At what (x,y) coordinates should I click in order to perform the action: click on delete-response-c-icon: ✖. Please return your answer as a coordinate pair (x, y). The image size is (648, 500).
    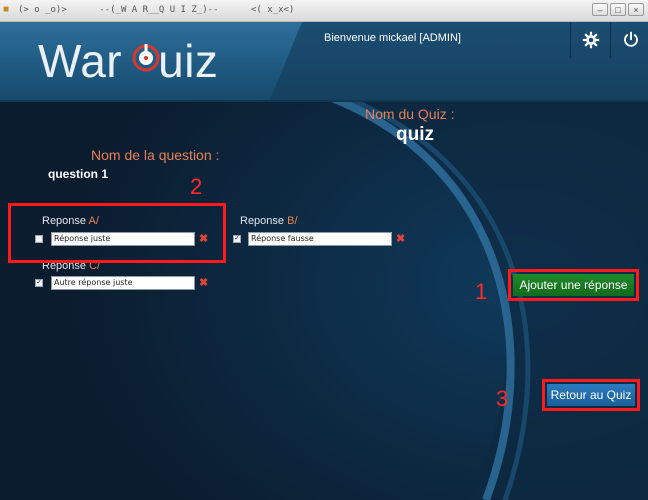
    Looking at the image, I should click on (203, 283).